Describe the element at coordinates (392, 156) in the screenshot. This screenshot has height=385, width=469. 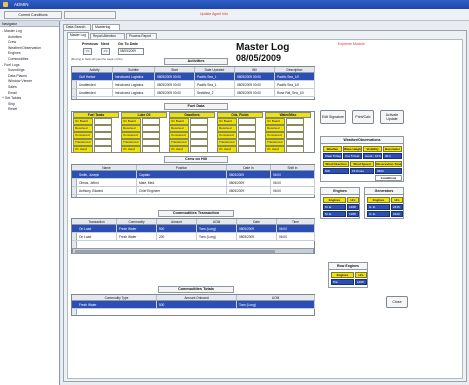
I see `barometer-value: 30.1` at that location.